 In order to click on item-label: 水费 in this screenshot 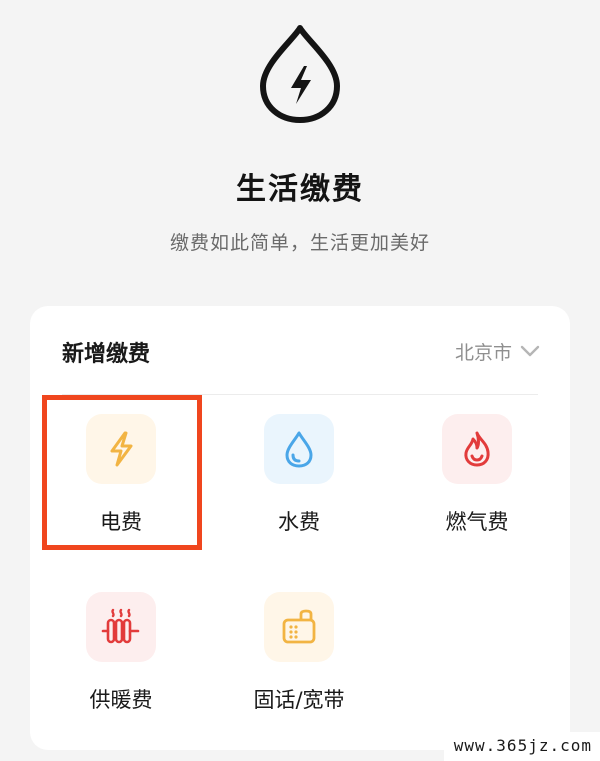, I will do `click(299, 522)`.